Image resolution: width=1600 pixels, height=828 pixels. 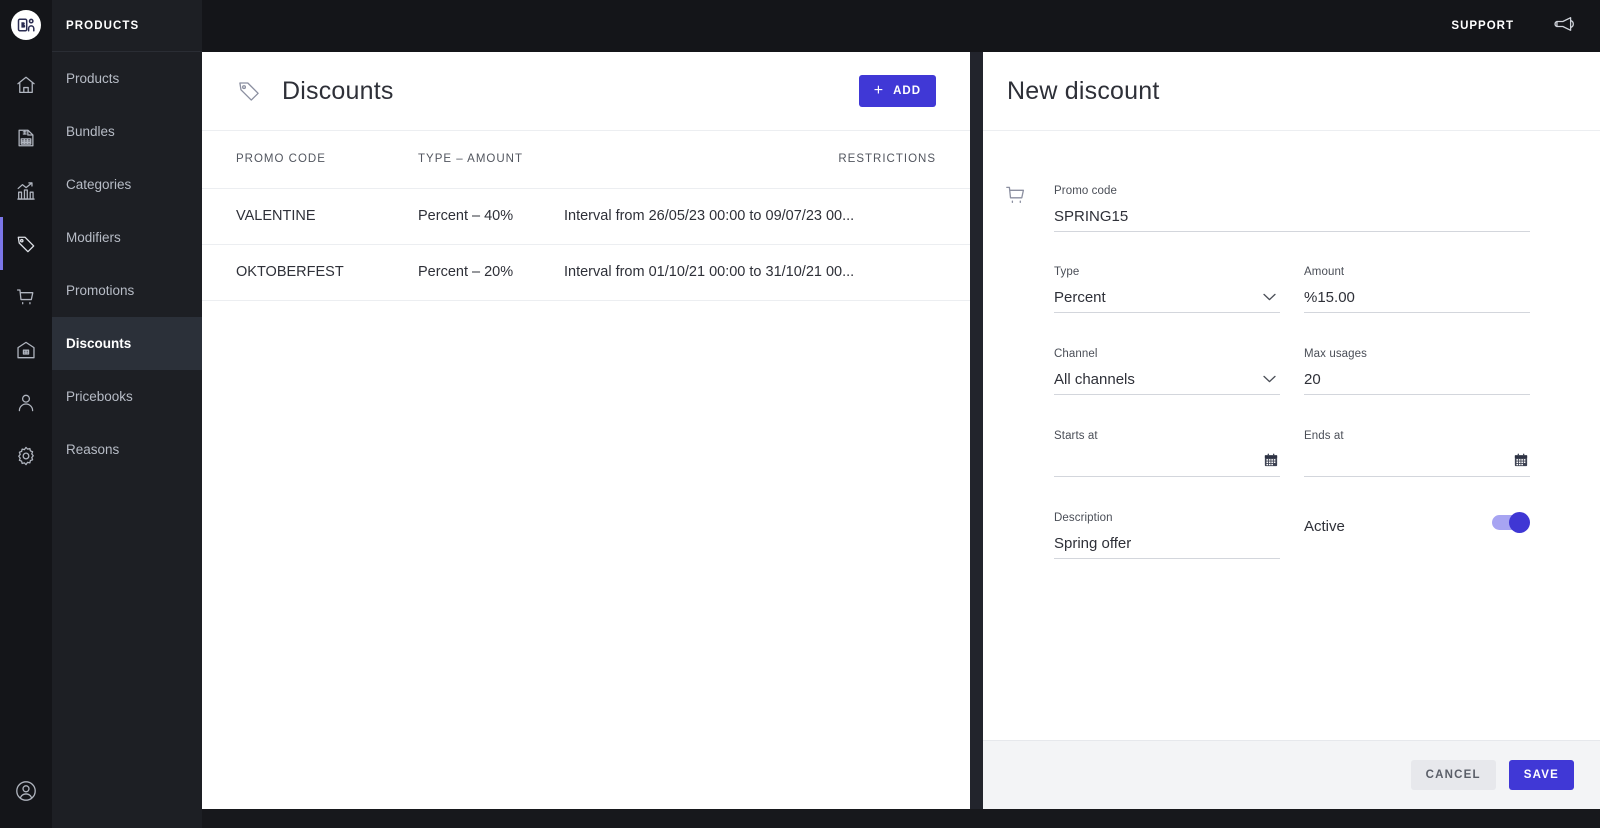 I want to click on plus-icon: +, so click(x=879, y=90).